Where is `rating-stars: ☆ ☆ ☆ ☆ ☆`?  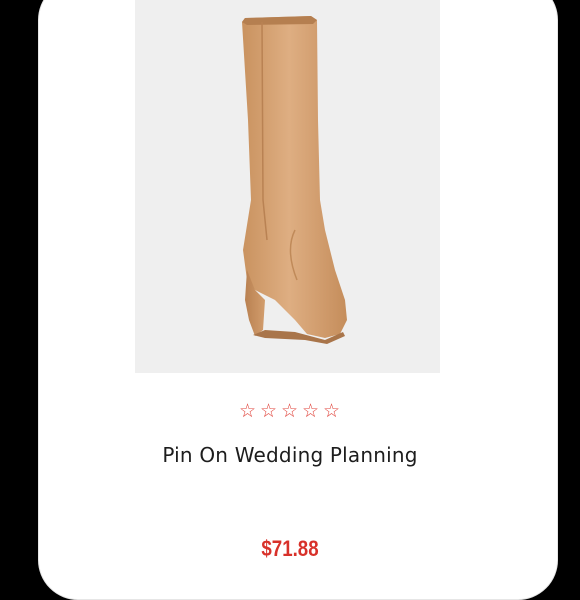
rating-stars: ☆ ☆ ☆ ☆ ☆ is located at coordinates (290, 411).